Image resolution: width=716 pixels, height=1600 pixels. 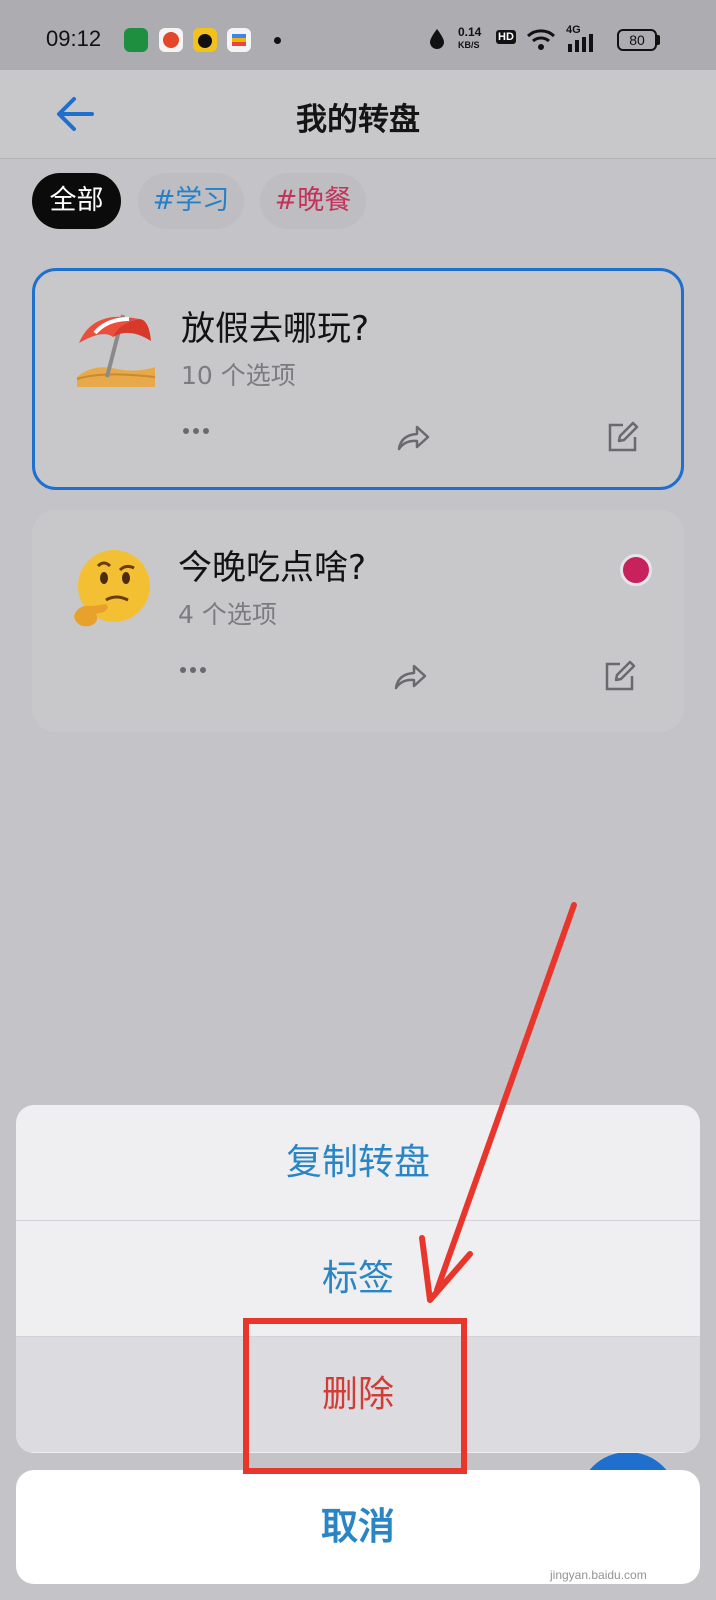 What do you see at coordinates (238, 375) in the screenshot?
I see `card-option-count: 10 个选项` at bounding box center [238, 375].